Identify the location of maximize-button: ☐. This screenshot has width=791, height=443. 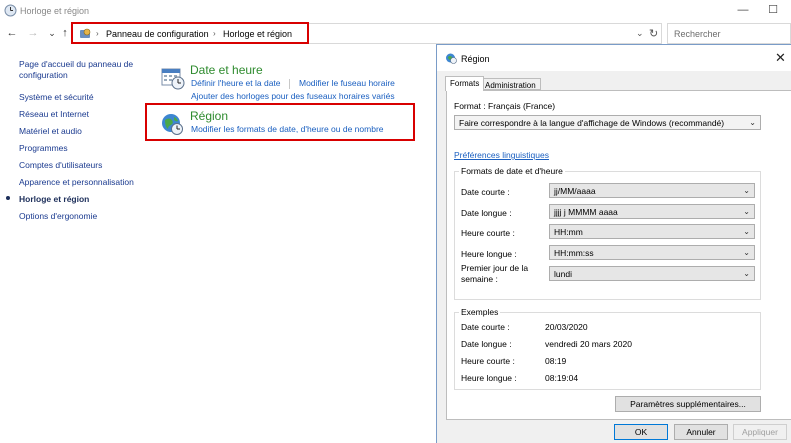
(773, 10).